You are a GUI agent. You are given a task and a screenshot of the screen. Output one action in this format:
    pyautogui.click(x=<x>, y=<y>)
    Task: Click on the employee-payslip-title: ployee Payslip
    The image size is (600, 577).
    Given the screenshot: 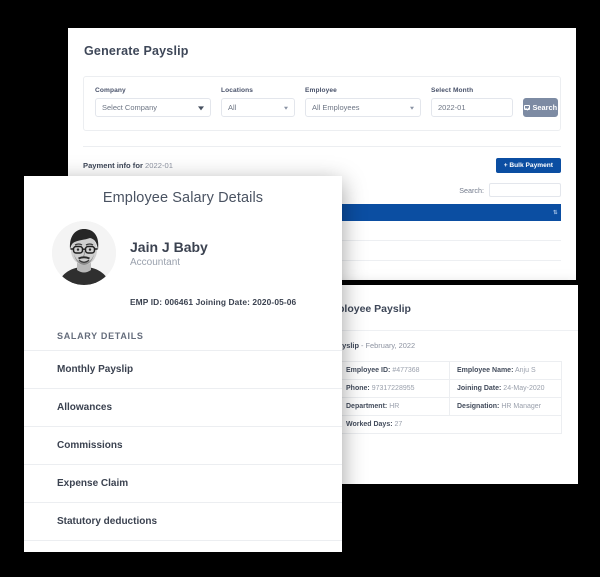 What is the action you would take?
    pyautogui.click(x=374, y=309)
    